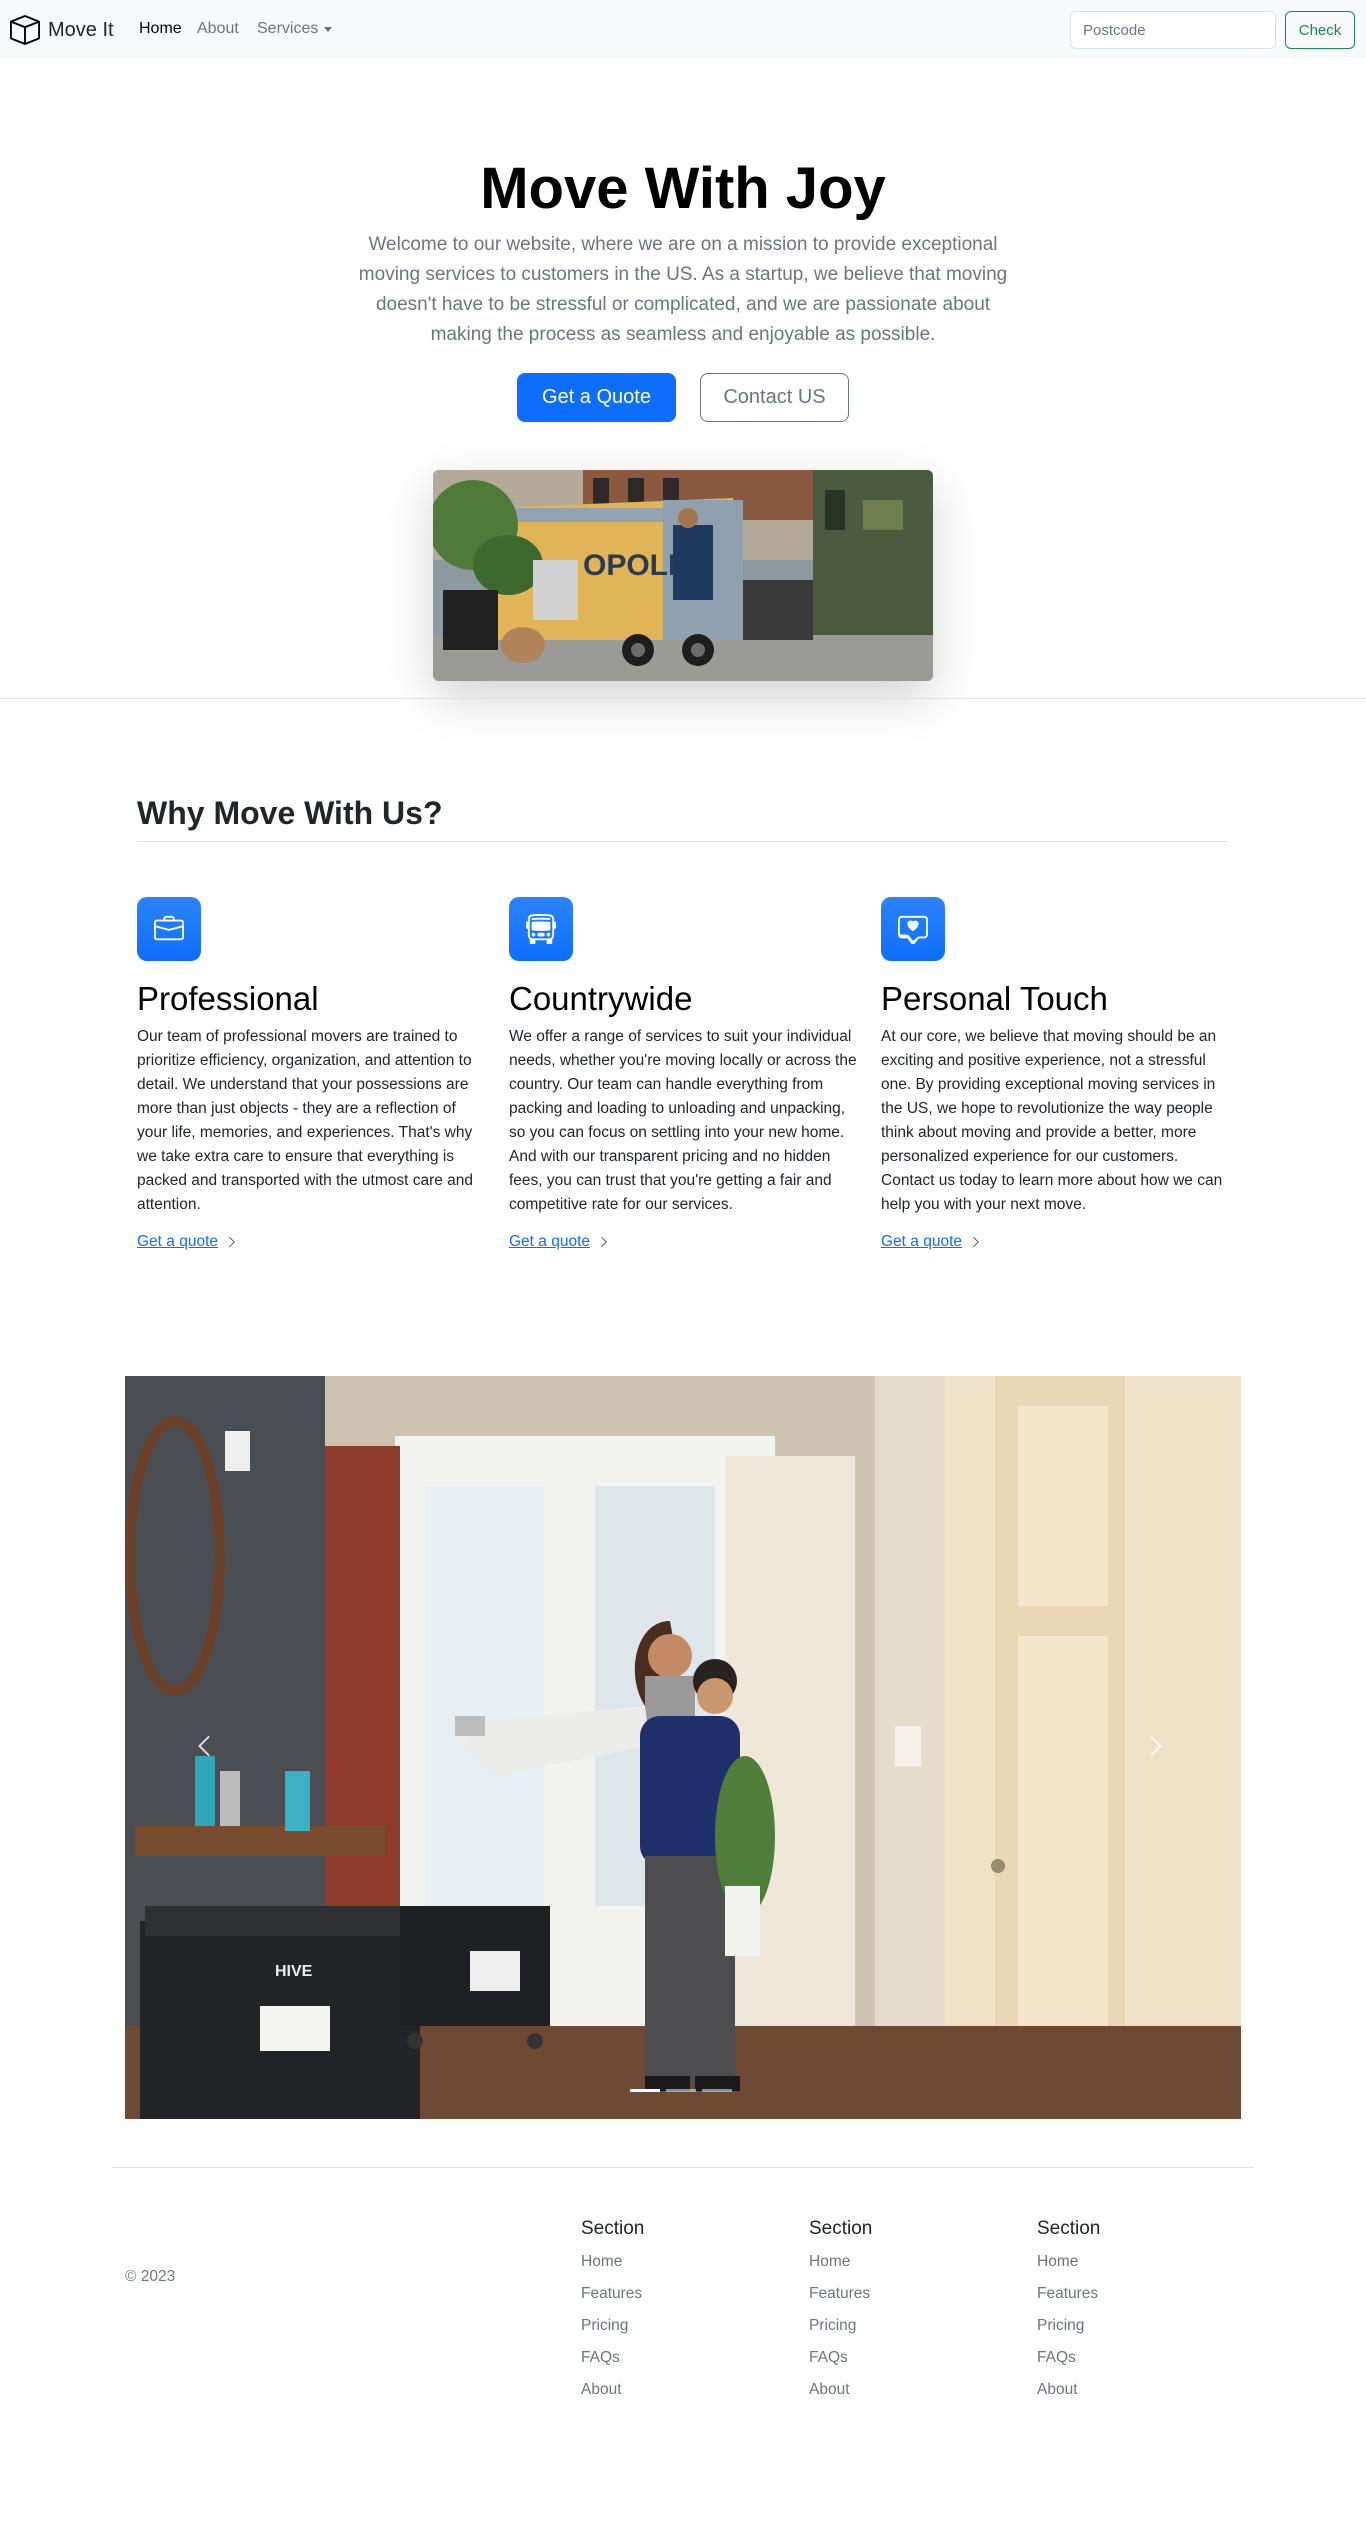 This screenshot has height=2521, width=1366. Describe the element at coordinates (290, 813) in the screenshot. I see `features-title: Why Move With Us?` at that location.